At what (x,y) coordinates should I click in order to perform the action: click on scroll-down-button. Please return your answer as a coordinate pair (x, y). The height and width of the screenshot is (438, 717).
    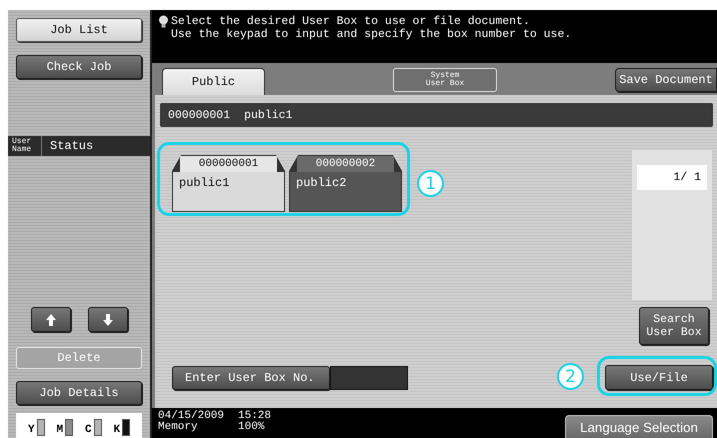
    Looking at the image, I should click on (108, 319).